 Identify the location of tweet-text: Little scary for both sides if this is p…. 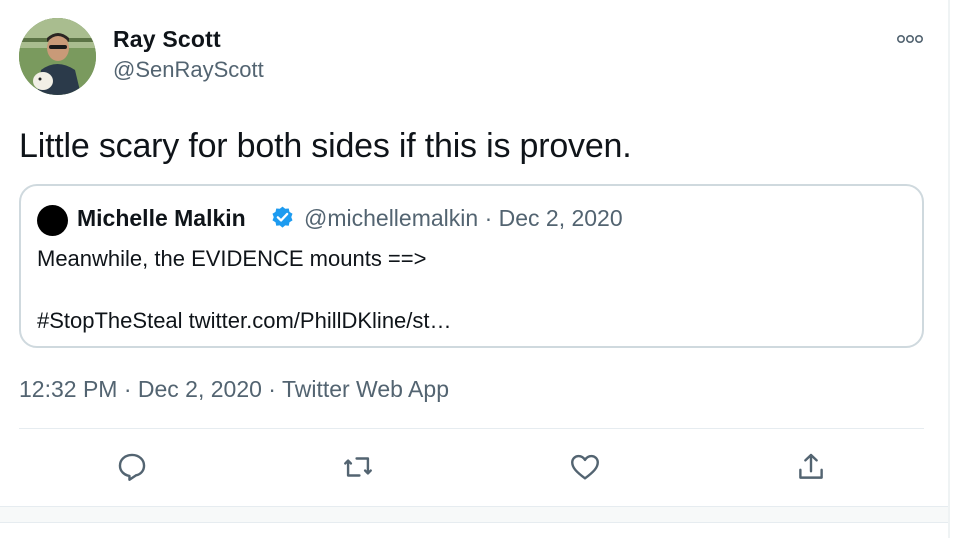
(325, 146).